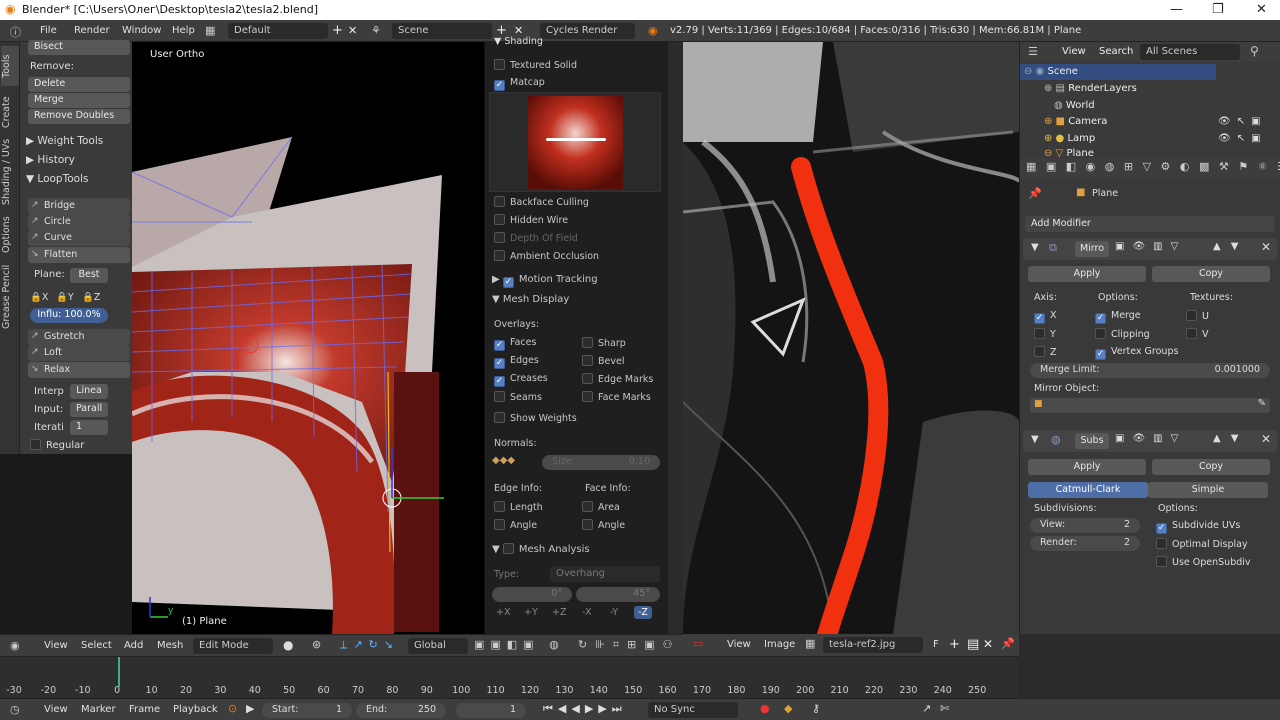 Image resolution: width=1280 pixels, height=720 pixels. Describe the element at coordinates (79, 47) in the screenshot. I see `bisect-button: Bisect` at that location.